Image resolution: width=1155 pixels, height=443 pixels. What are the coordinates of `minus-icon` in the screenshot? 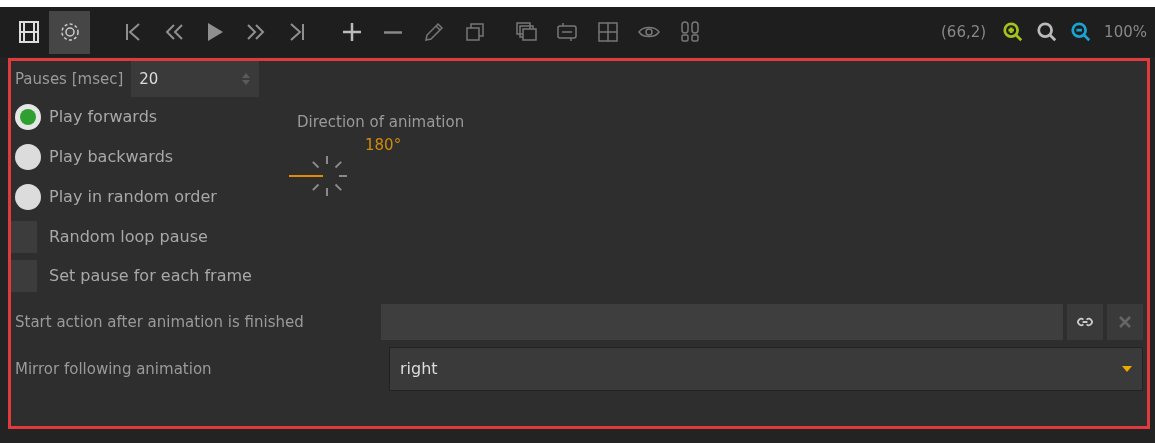 It's located at (392, 32).